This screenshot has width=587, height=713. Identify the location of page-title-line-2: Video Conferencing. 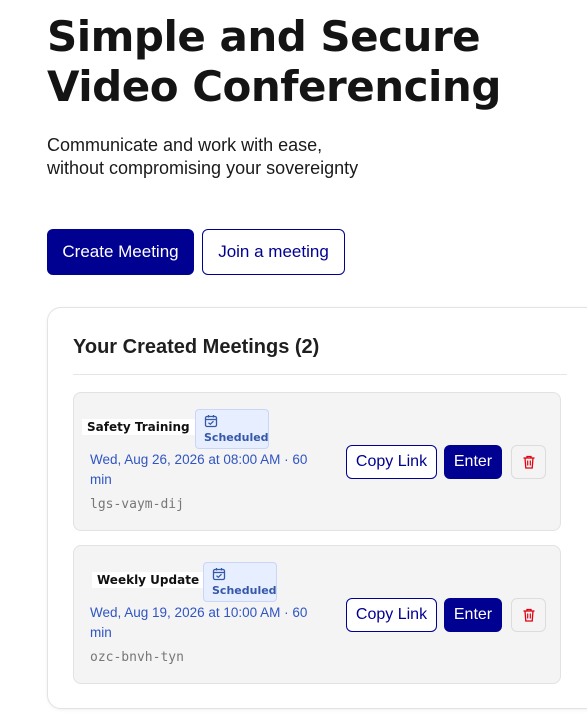
(274, 86).